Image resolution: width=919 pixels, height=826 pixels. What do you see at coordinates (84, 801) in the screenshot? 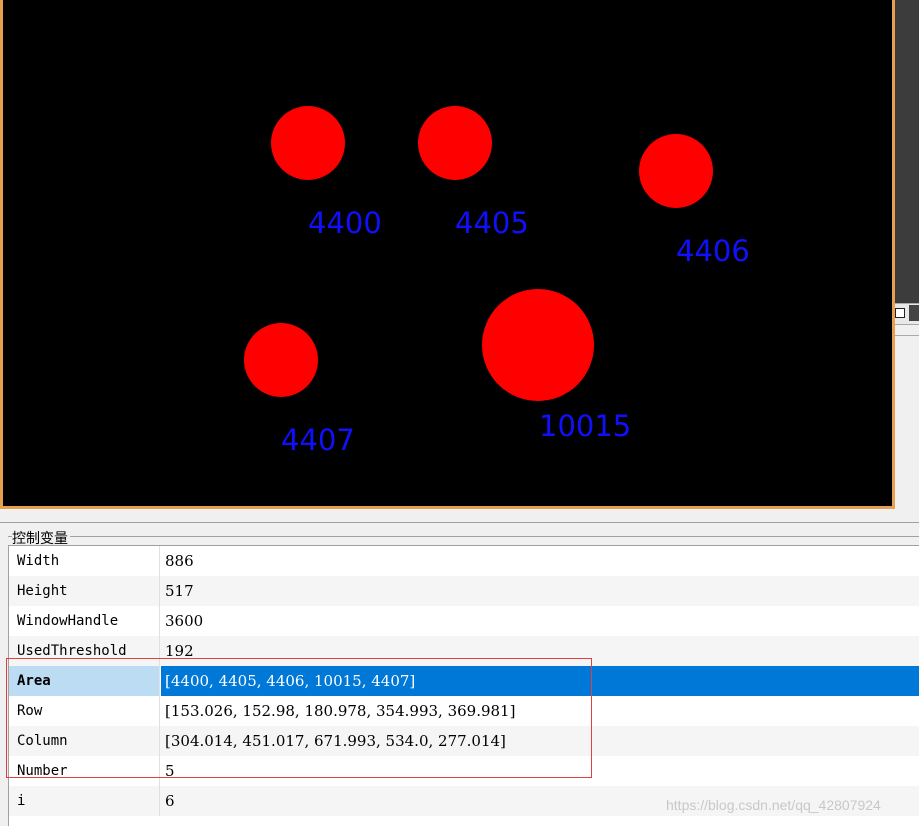
I see `variable-name: i` at bounding box center [84, 801].